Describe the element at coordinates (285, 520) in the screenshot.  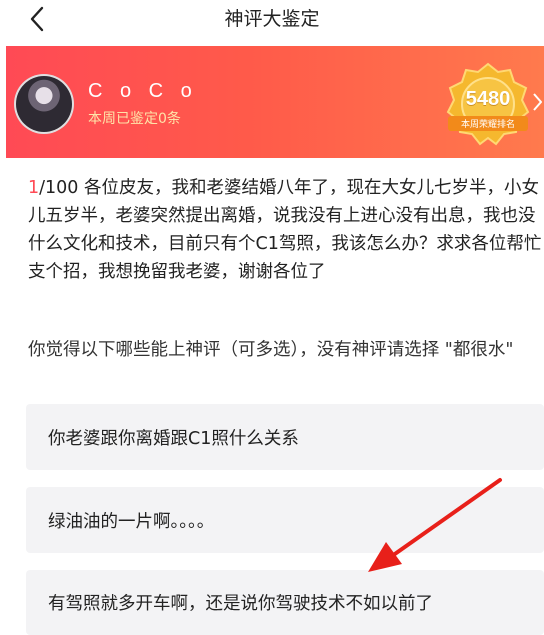
I see `option-2: 绿油油的一片啊。。。。` at that location.